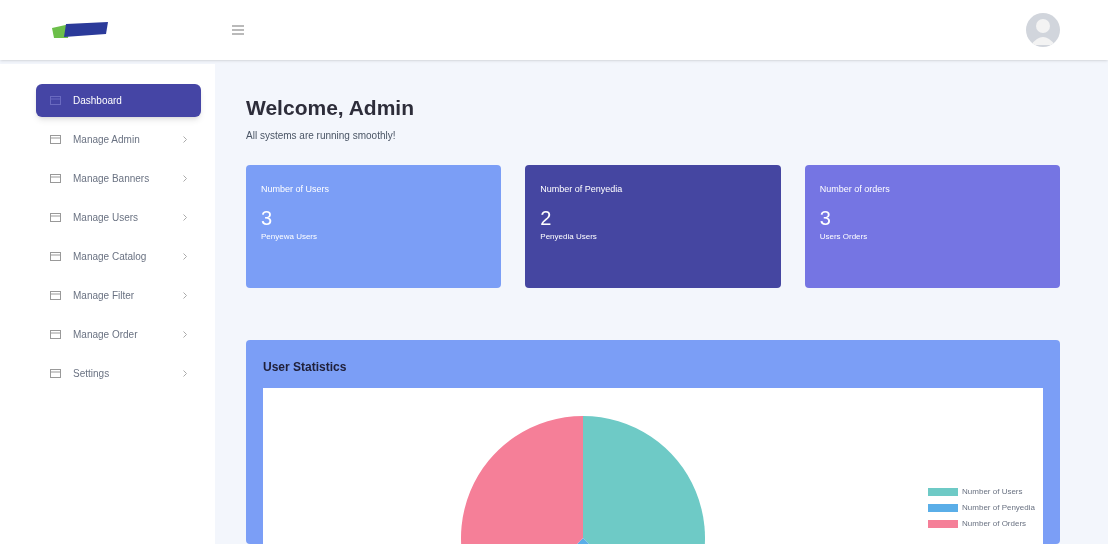  What do you see at coordinates (290, 237) in the screenshot?
I see `stat-caption: Penyewa Users` at bounding box center [290, 237].